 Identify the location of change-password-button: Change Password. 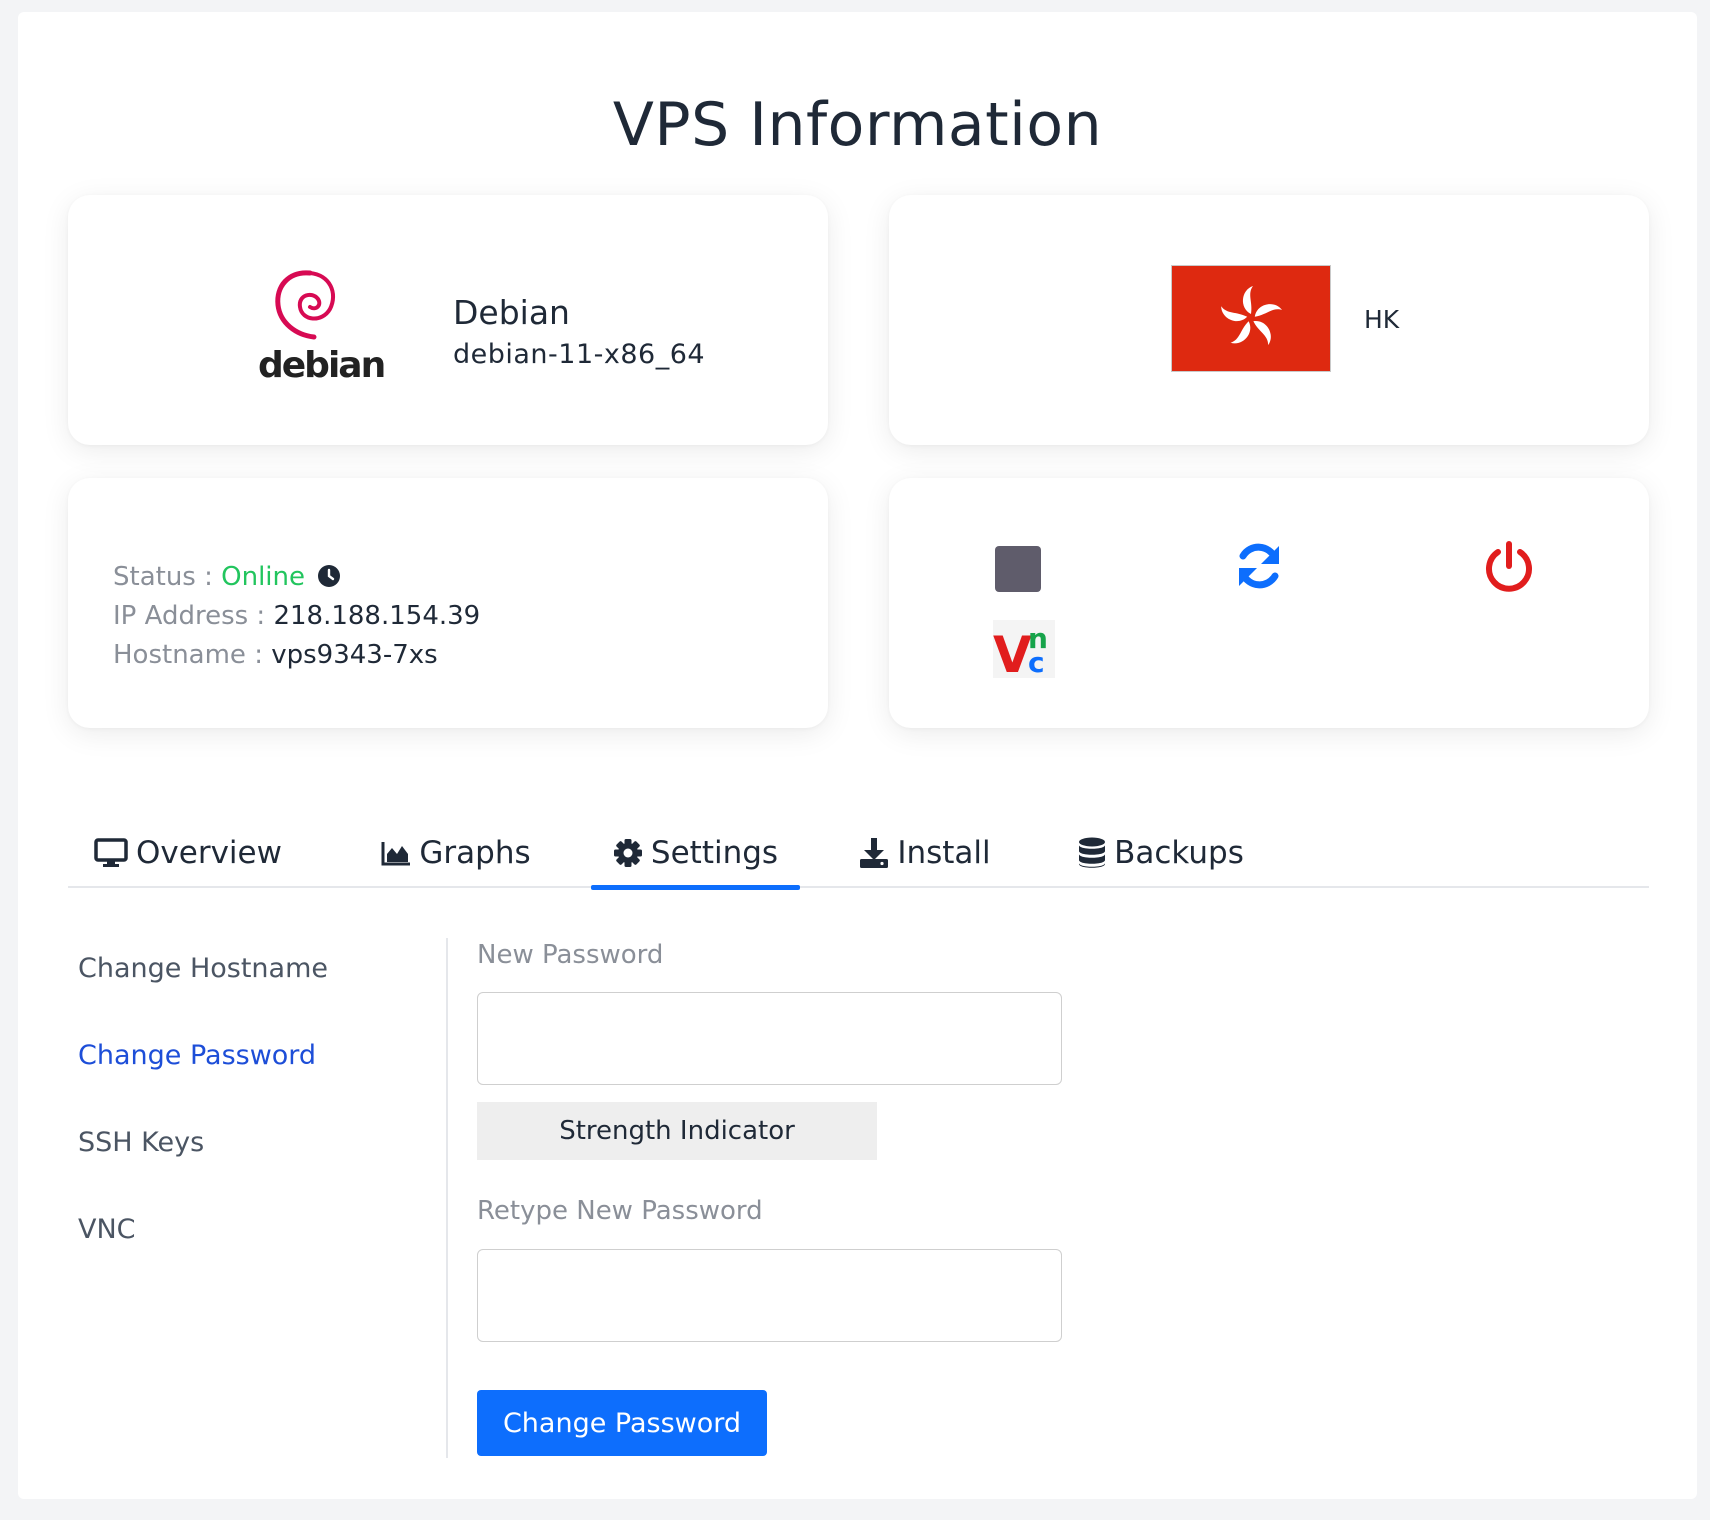
(622, 1423).